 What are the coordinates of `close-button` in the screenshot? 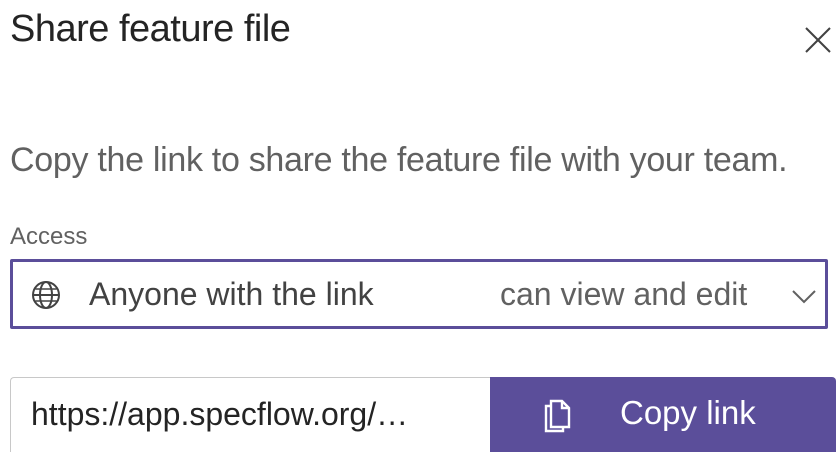 It's located at (818, 40).